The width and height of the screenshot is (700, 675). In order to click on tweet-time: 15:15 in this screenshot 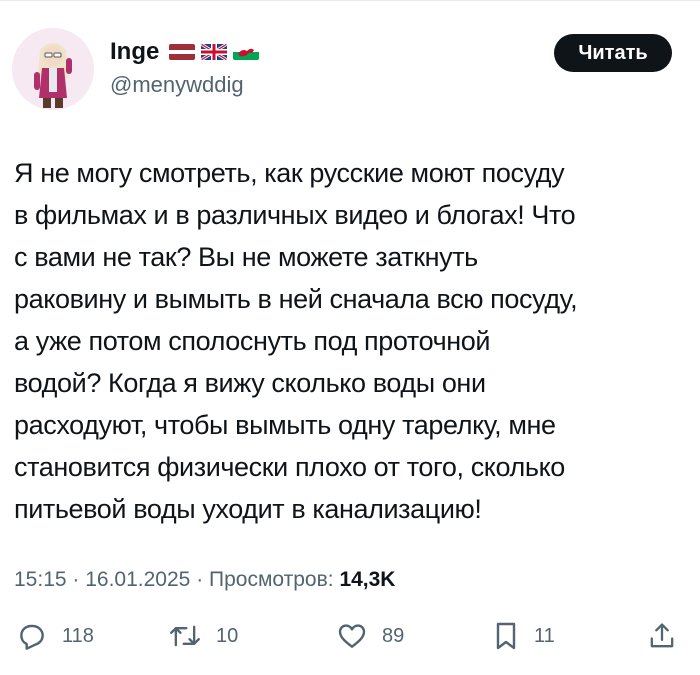, I will do `click(40, 579)`.